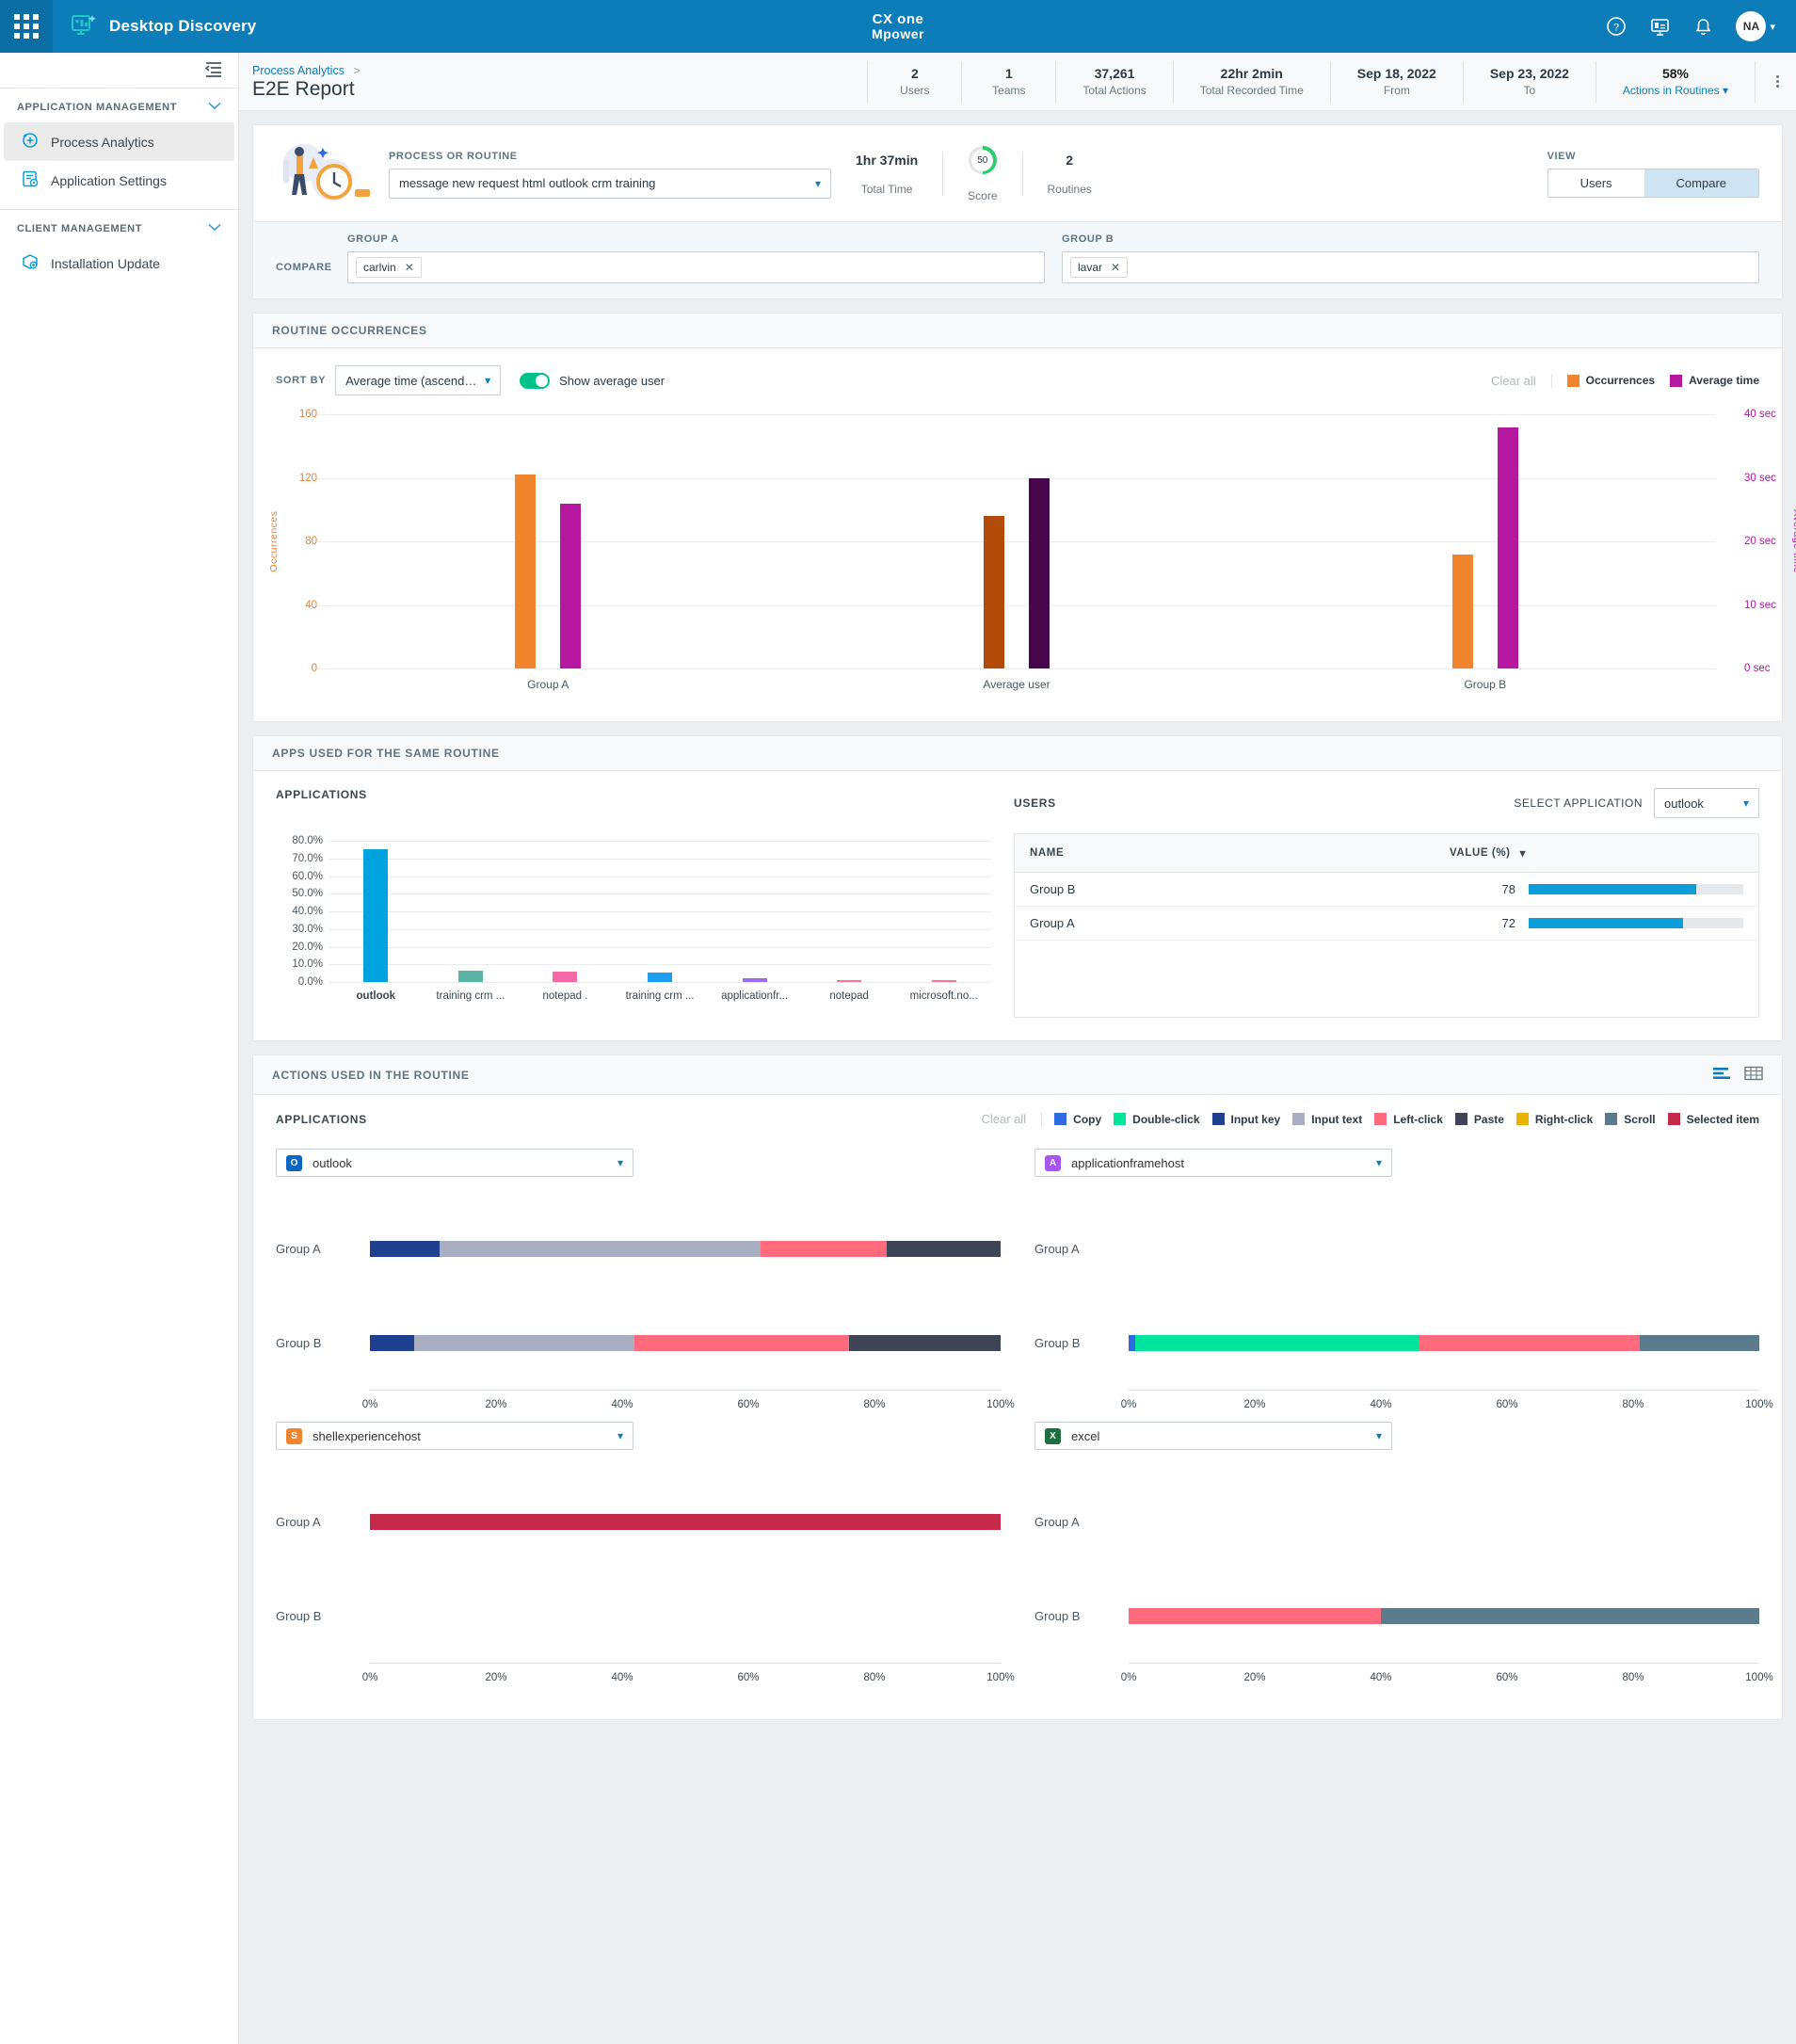 This screenshot has height=2044, width=1796. Describe the element at coordinates (311, 542) in the screenshot. I see `y-axis-tick: 80` at that location.